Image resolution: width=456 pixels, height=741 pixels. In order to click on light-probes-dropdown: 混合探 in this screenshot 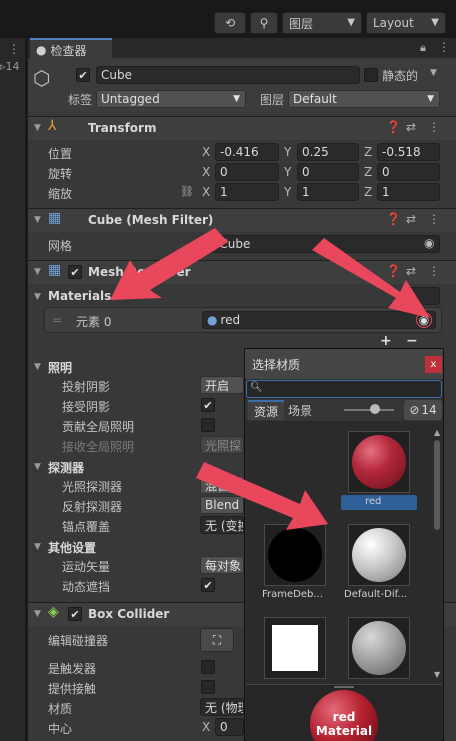, I will do `click(222, 485)`.